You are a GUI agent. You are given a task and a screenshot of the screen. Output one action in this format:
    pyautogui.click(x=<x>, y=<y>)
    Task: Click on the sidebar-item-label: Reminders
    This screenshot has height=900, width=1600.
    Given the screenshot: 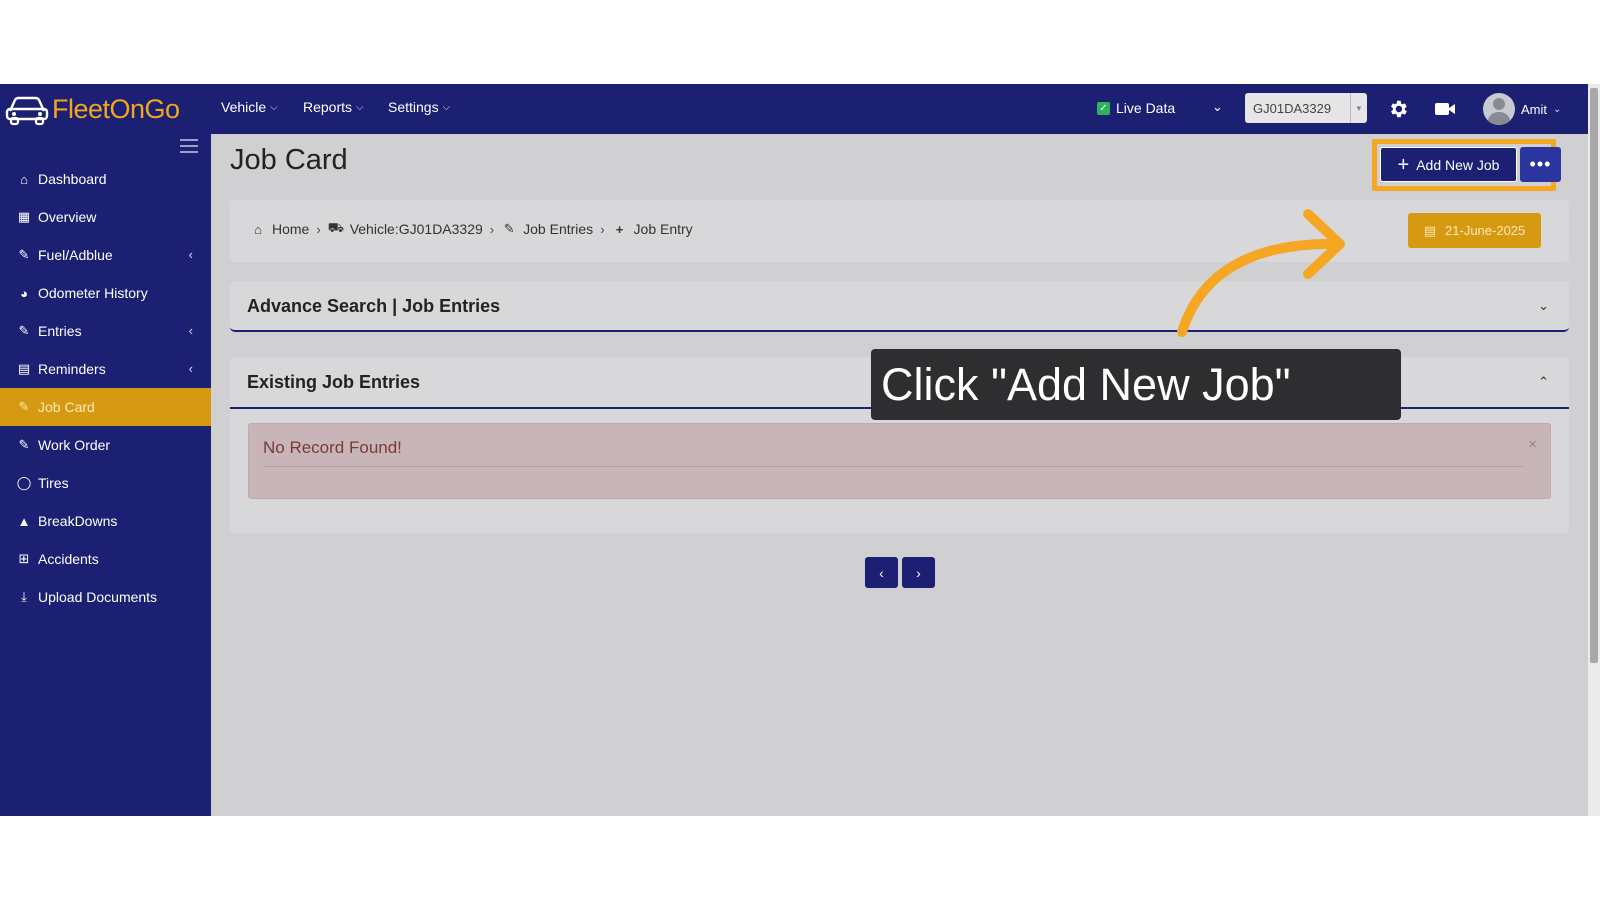 What is the action you would take?
    pyautogui.click(x=72, y=369)
    